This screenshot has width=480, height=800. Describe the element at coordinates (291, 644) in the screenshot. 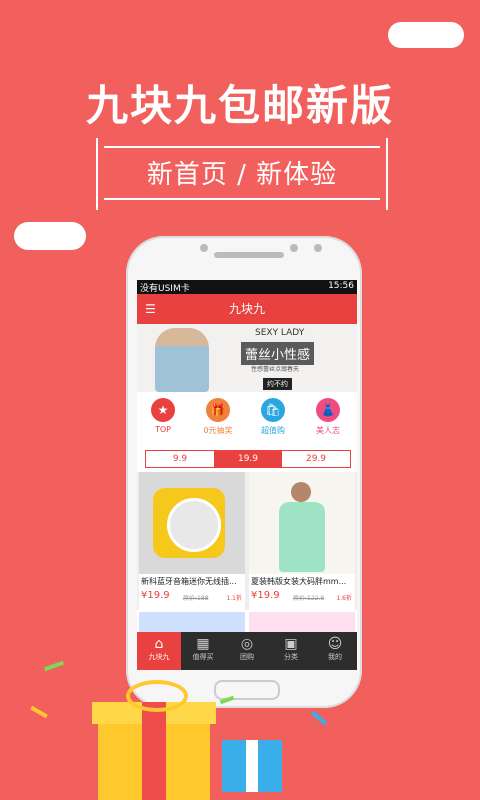

I see `grid-icon: ▣` at that location.